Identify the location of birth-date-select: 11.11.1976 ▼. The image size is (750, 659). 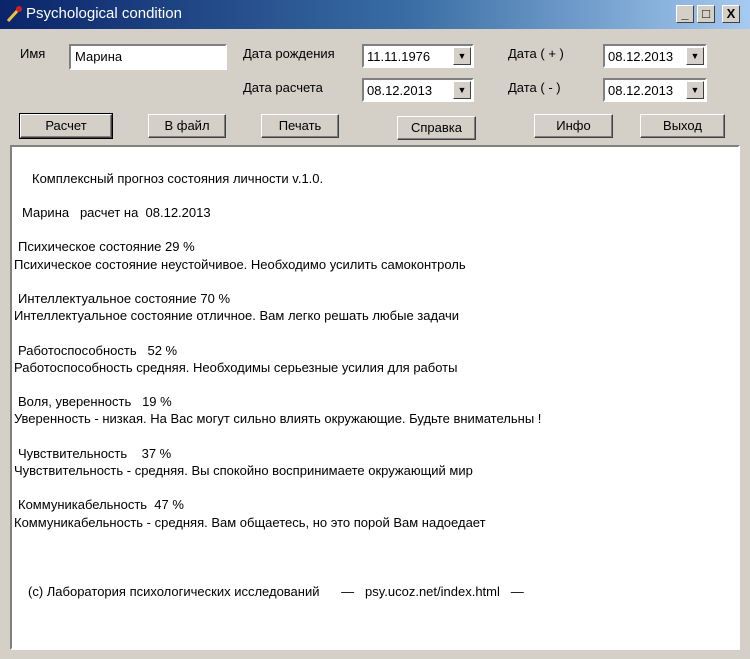
(418, 56).